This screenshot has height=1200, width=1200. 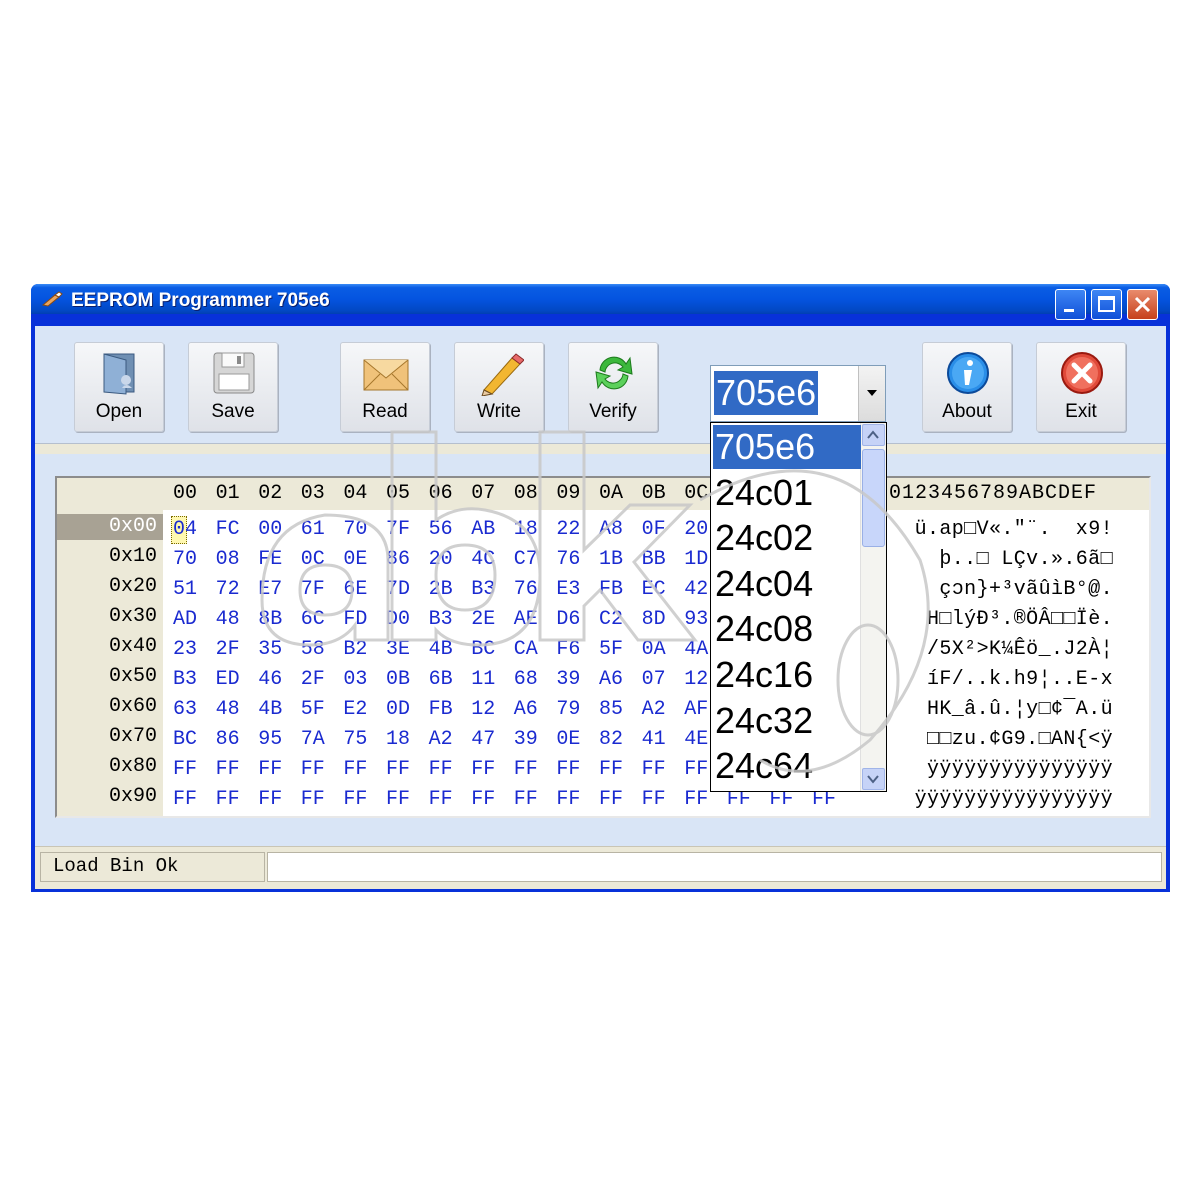 What do you see at coordinates (313, 589) in the screenshot?
I see `hex-byte-cell: 7F` at bounding box center [313, 589].